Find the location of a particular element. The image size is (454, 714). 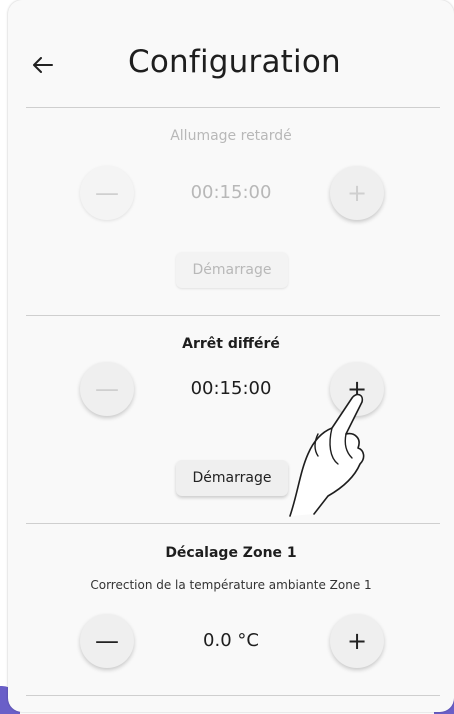

arrow-left-icon is located at coordinates (43, 65).